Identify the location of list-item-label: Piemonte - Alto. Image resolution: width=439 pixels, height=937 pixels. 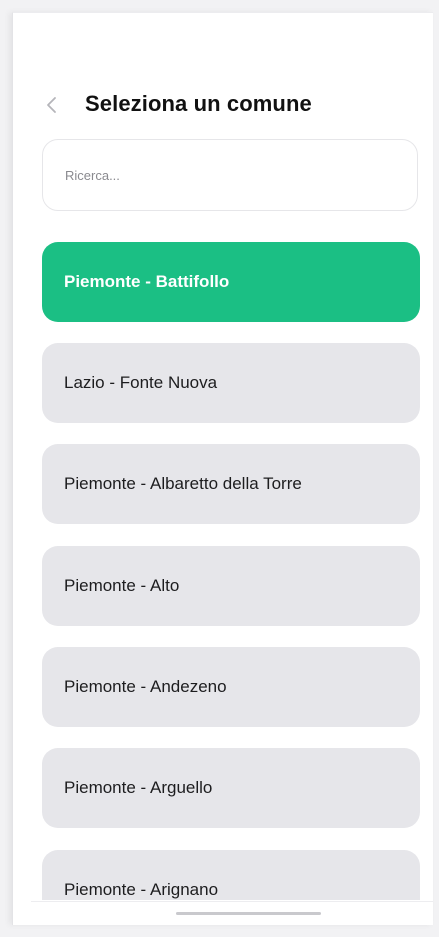
(122, 585).